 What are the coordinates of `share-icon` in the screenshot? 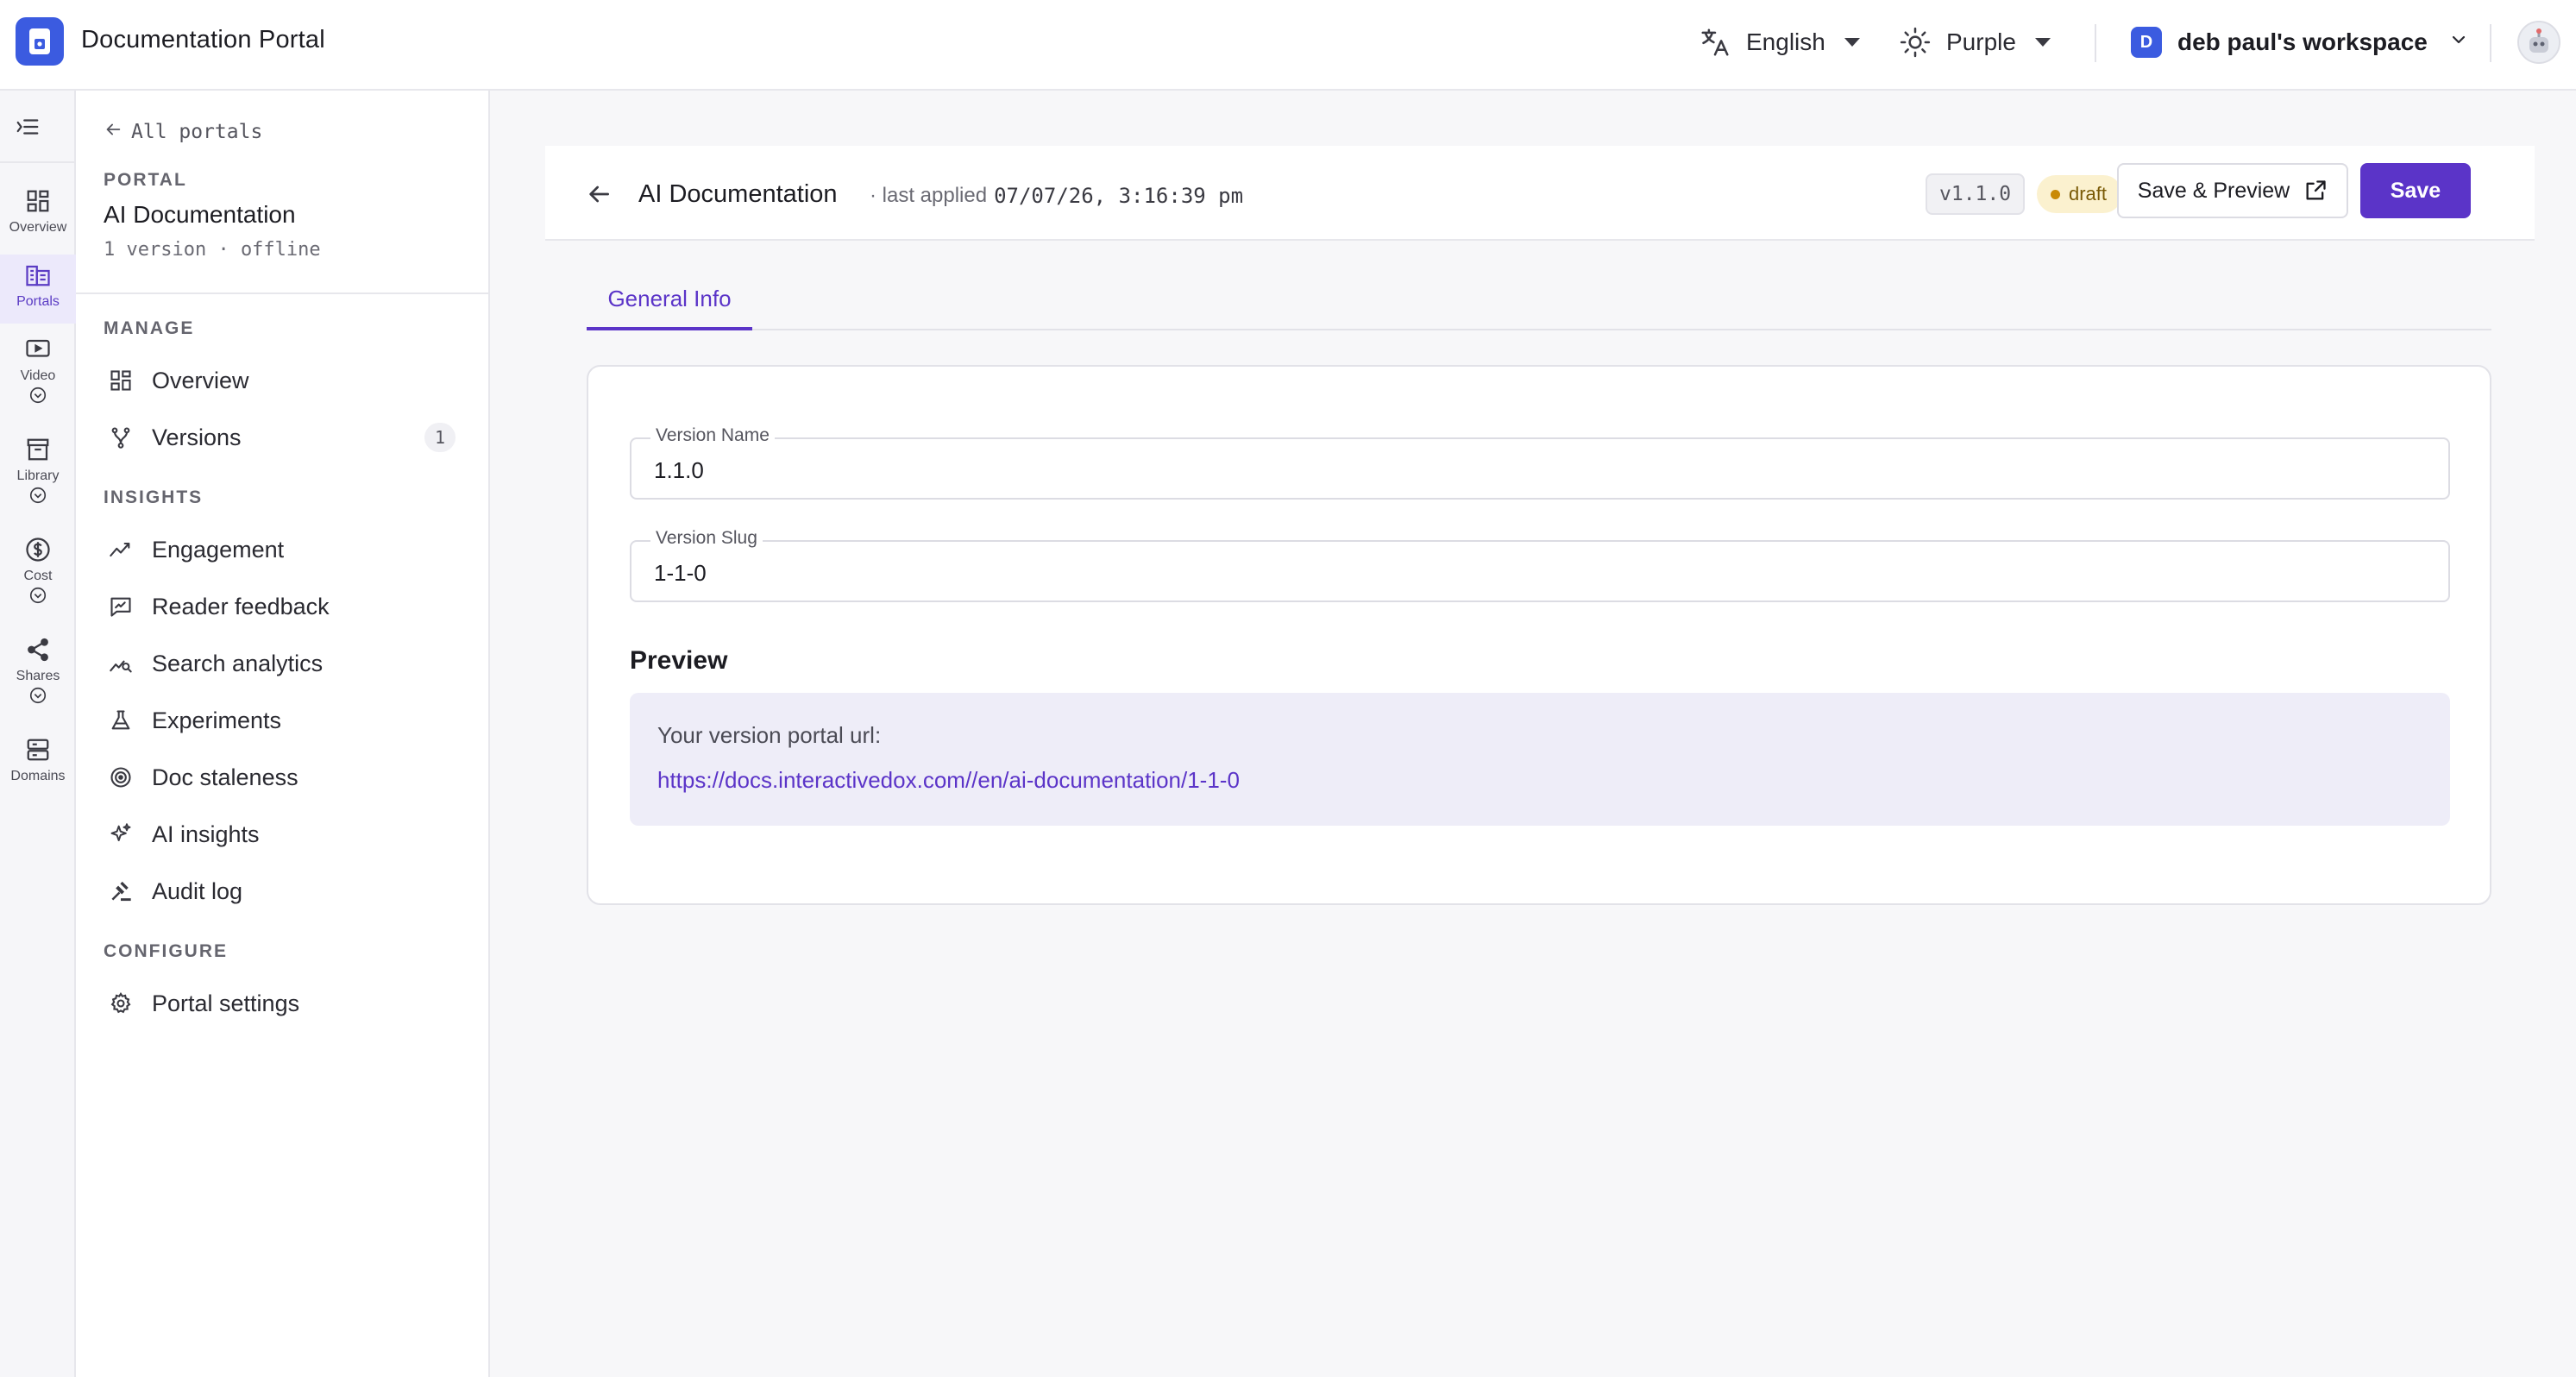 It's located at (37, 650).